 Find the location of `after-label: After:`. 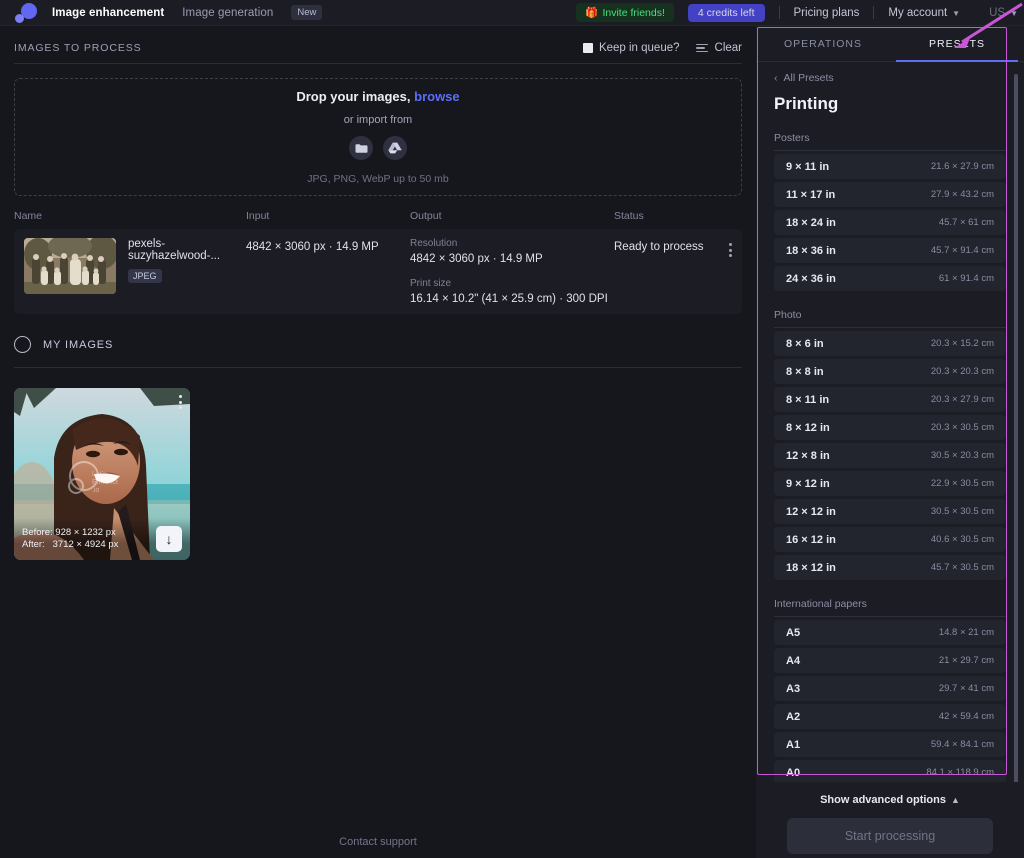

after-label: After: is located at coordinates (33, 544).